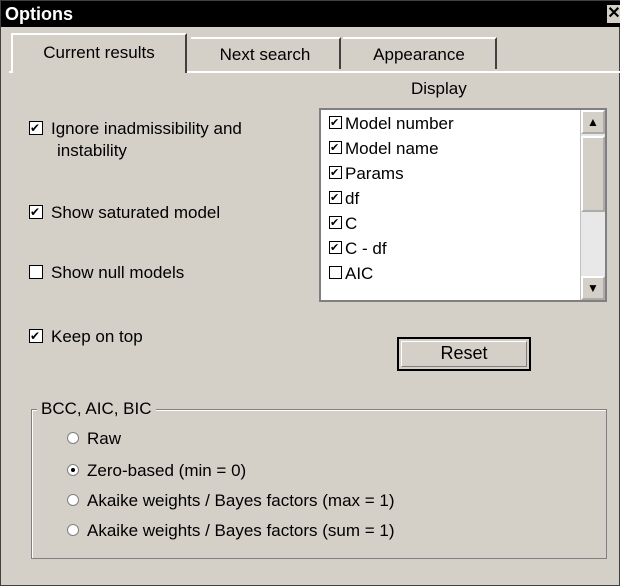 The height and width of the screenshot is (586, 620). I want to click on scroll-up-arrow-icon: ▲, so click(593, 122).